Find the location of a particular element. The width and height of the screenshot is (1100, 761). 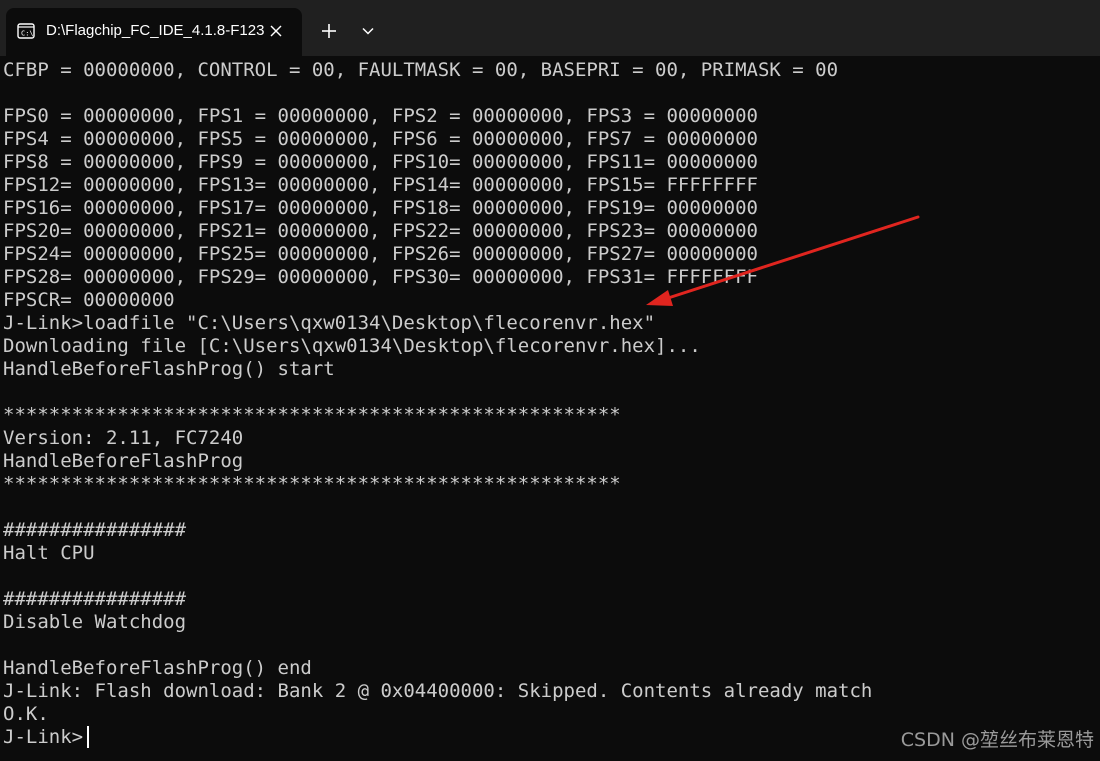

tab-active: C:\ D:\Flagchip_FC_IDE_4.1.8-F123 is located at coordinates (154, 32).